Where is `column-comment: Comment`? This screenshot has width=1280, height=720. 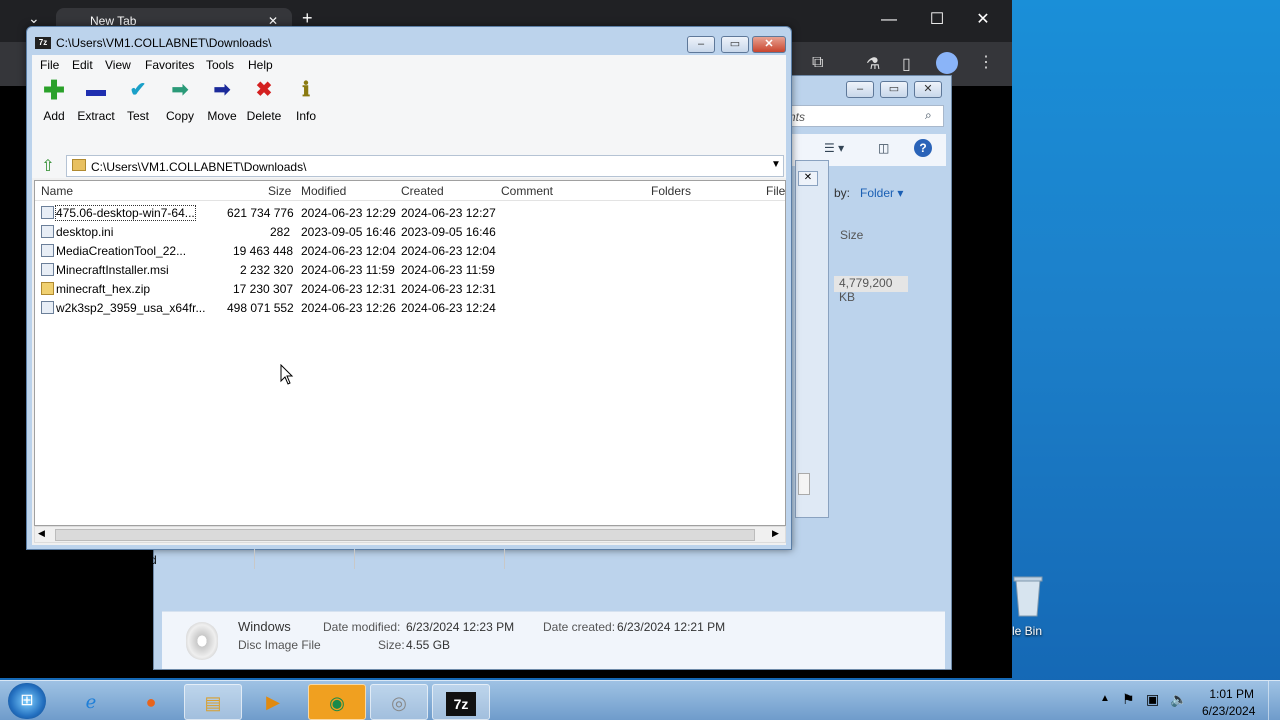
column-comment: Comment is located at coordinates (527, 191).